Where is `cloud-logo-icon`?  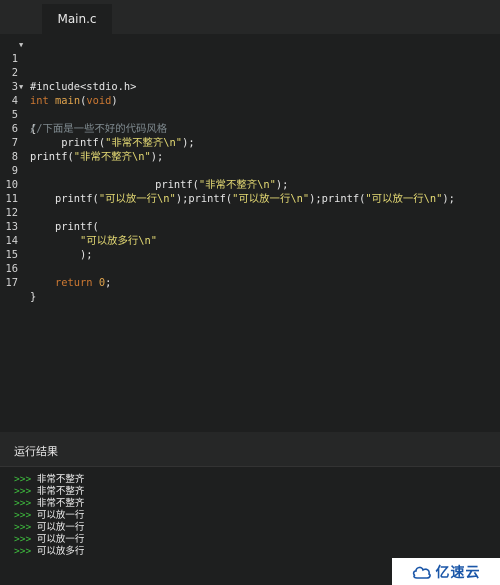
cloud-logo-icon is located at coordinates (421, 572).